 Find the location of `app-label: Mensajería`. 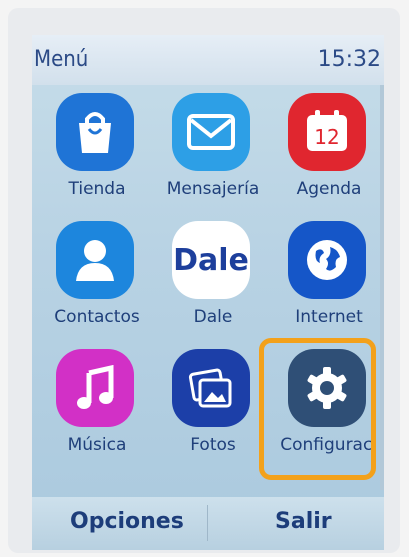

app-label: Mensajería is located at coordinates (213, 189).